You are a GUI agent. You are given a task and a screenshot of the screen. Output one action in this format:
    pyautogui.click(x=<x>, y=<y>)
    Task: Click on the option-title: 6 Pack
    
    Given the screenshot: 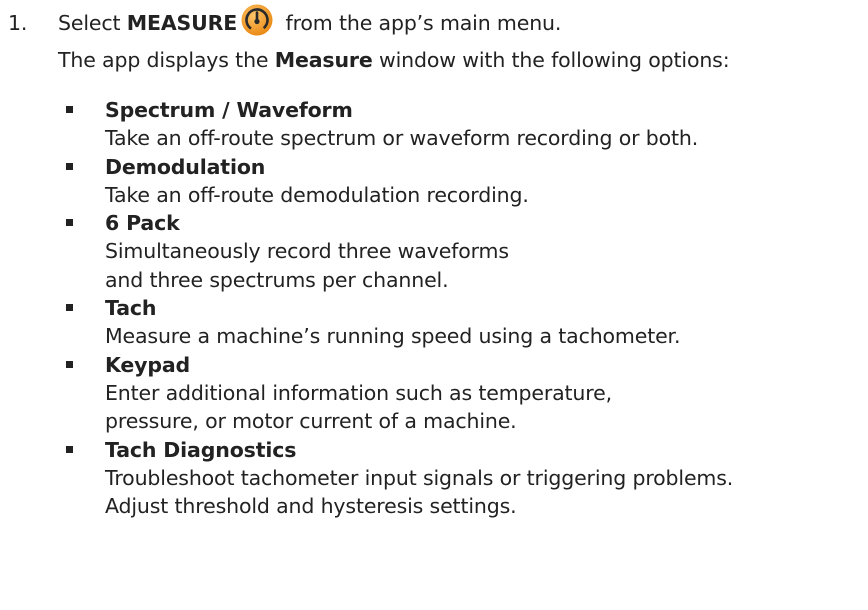 What is the action you would take?
    pyautogui.click(x=142, y=223)
    